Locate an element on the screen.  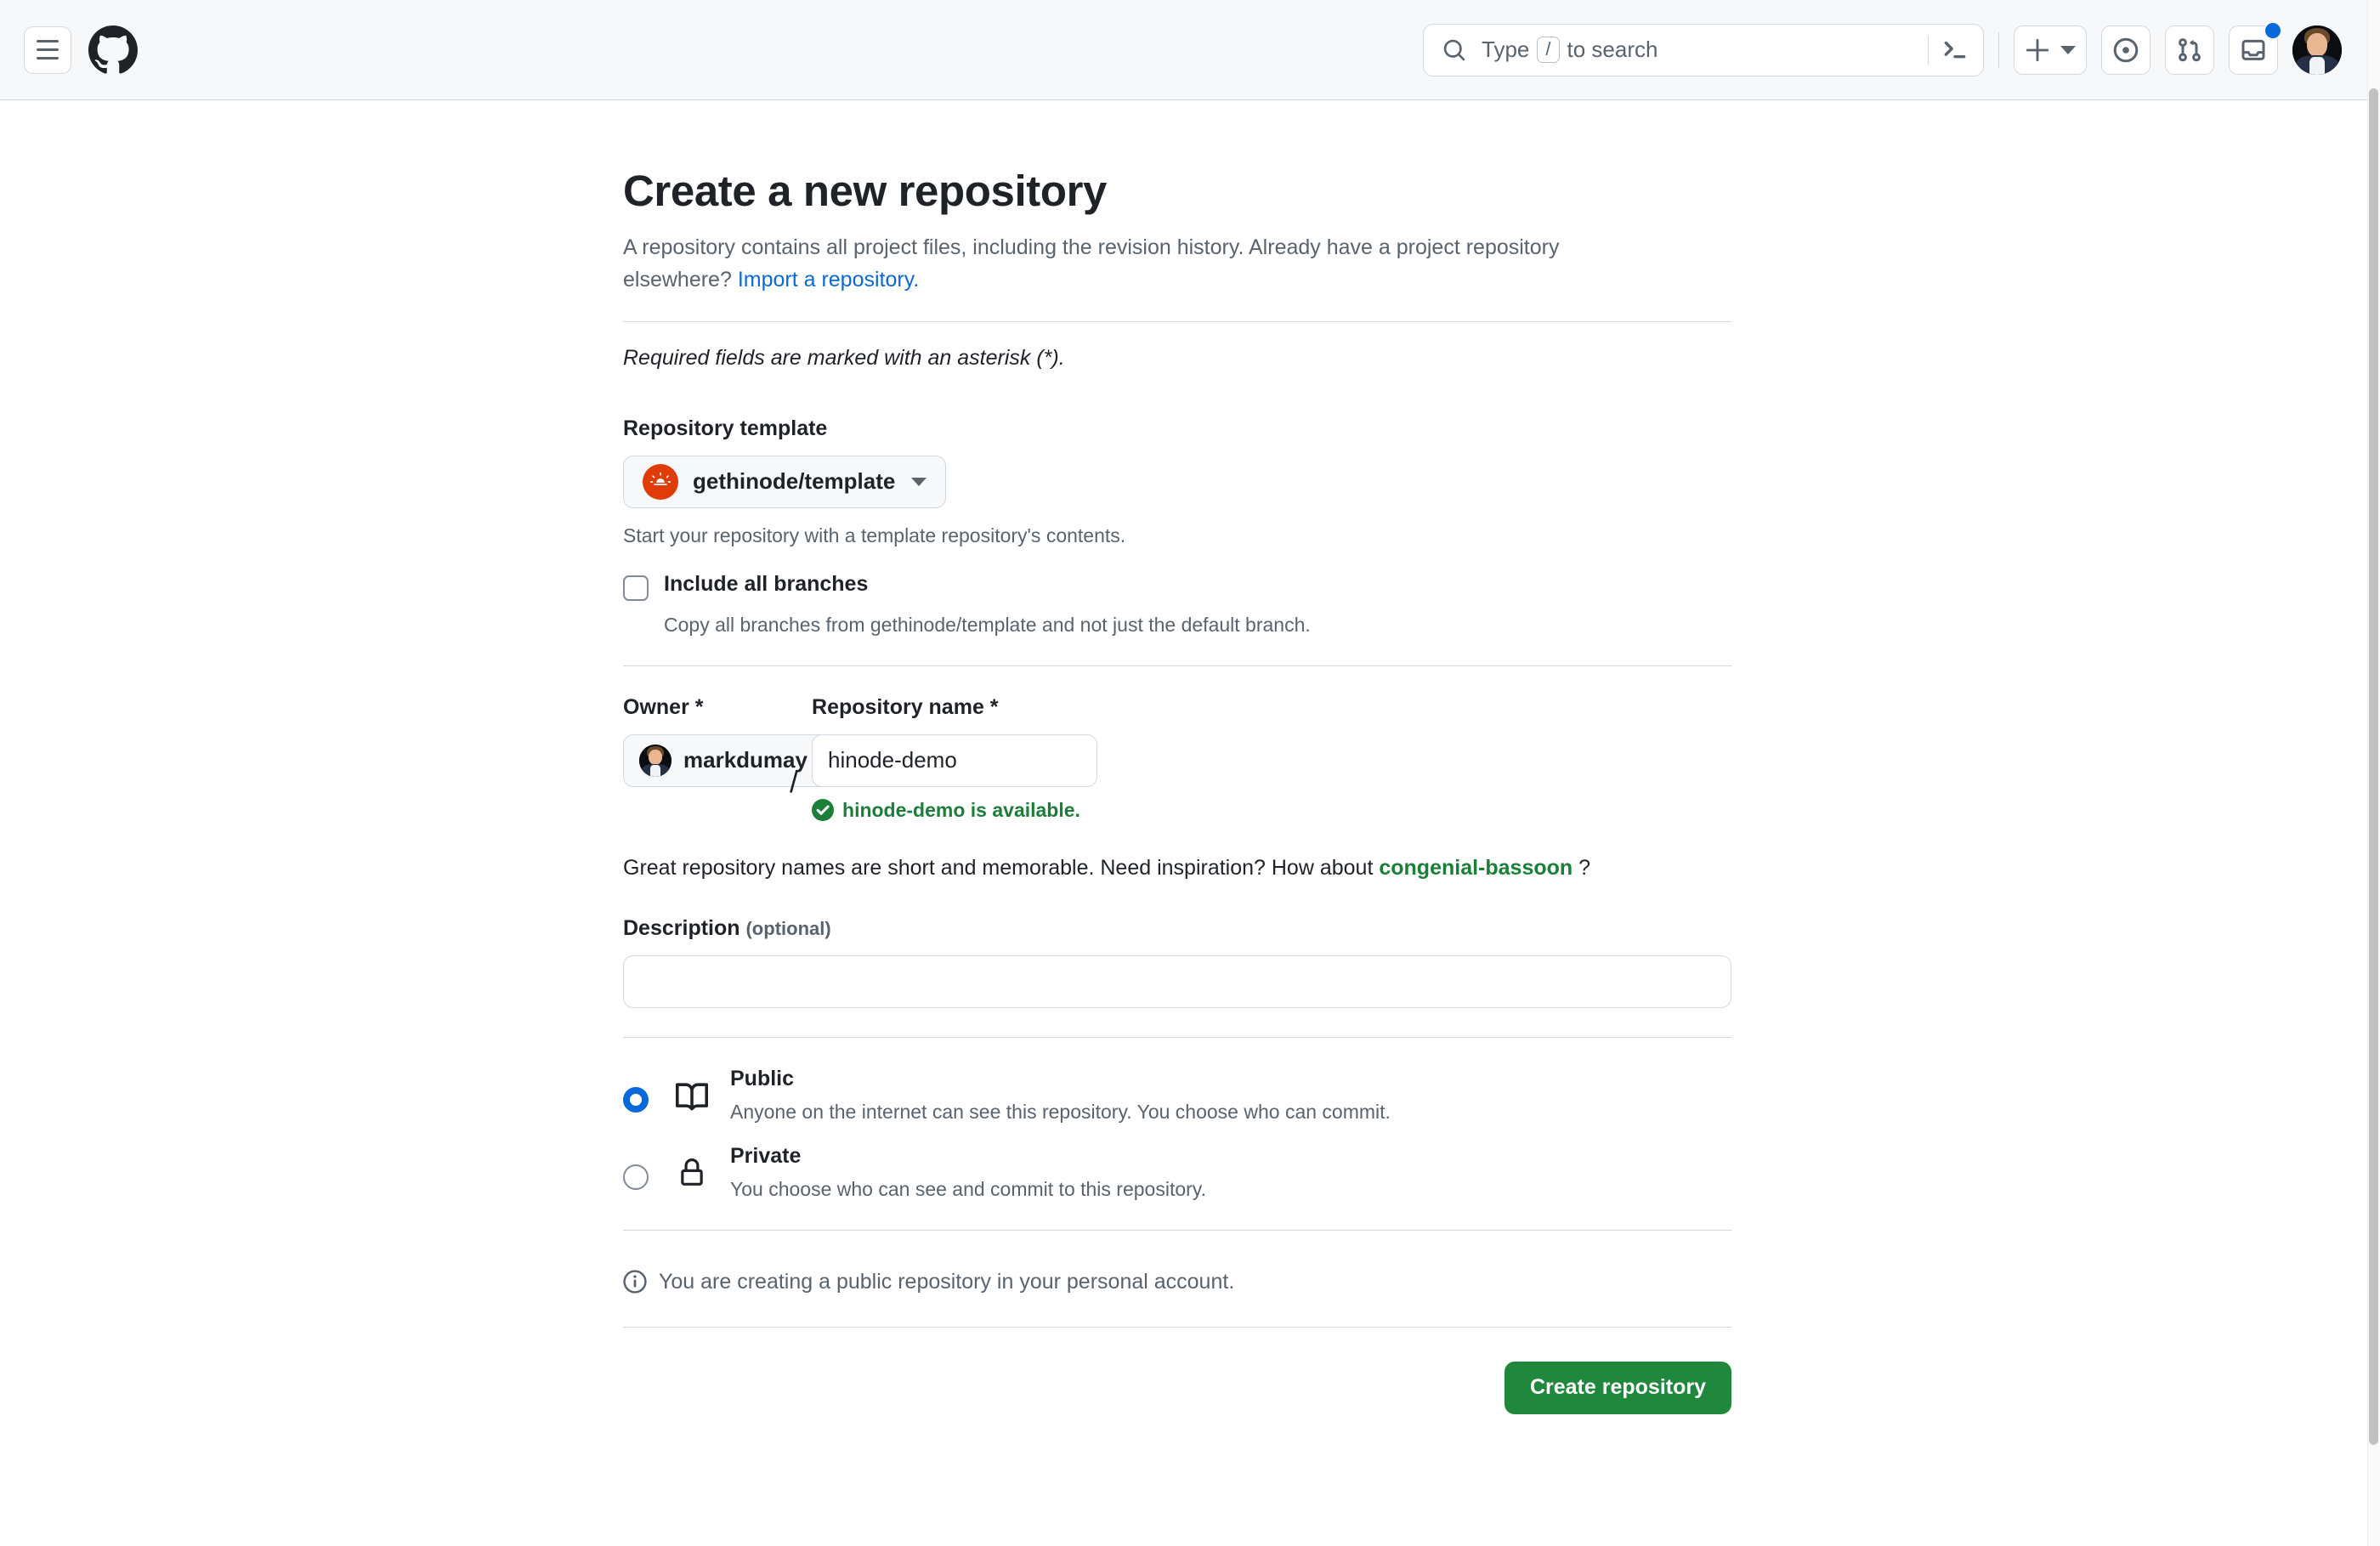
inspiration-suffix: ? is located at coordinates (1584, 867).